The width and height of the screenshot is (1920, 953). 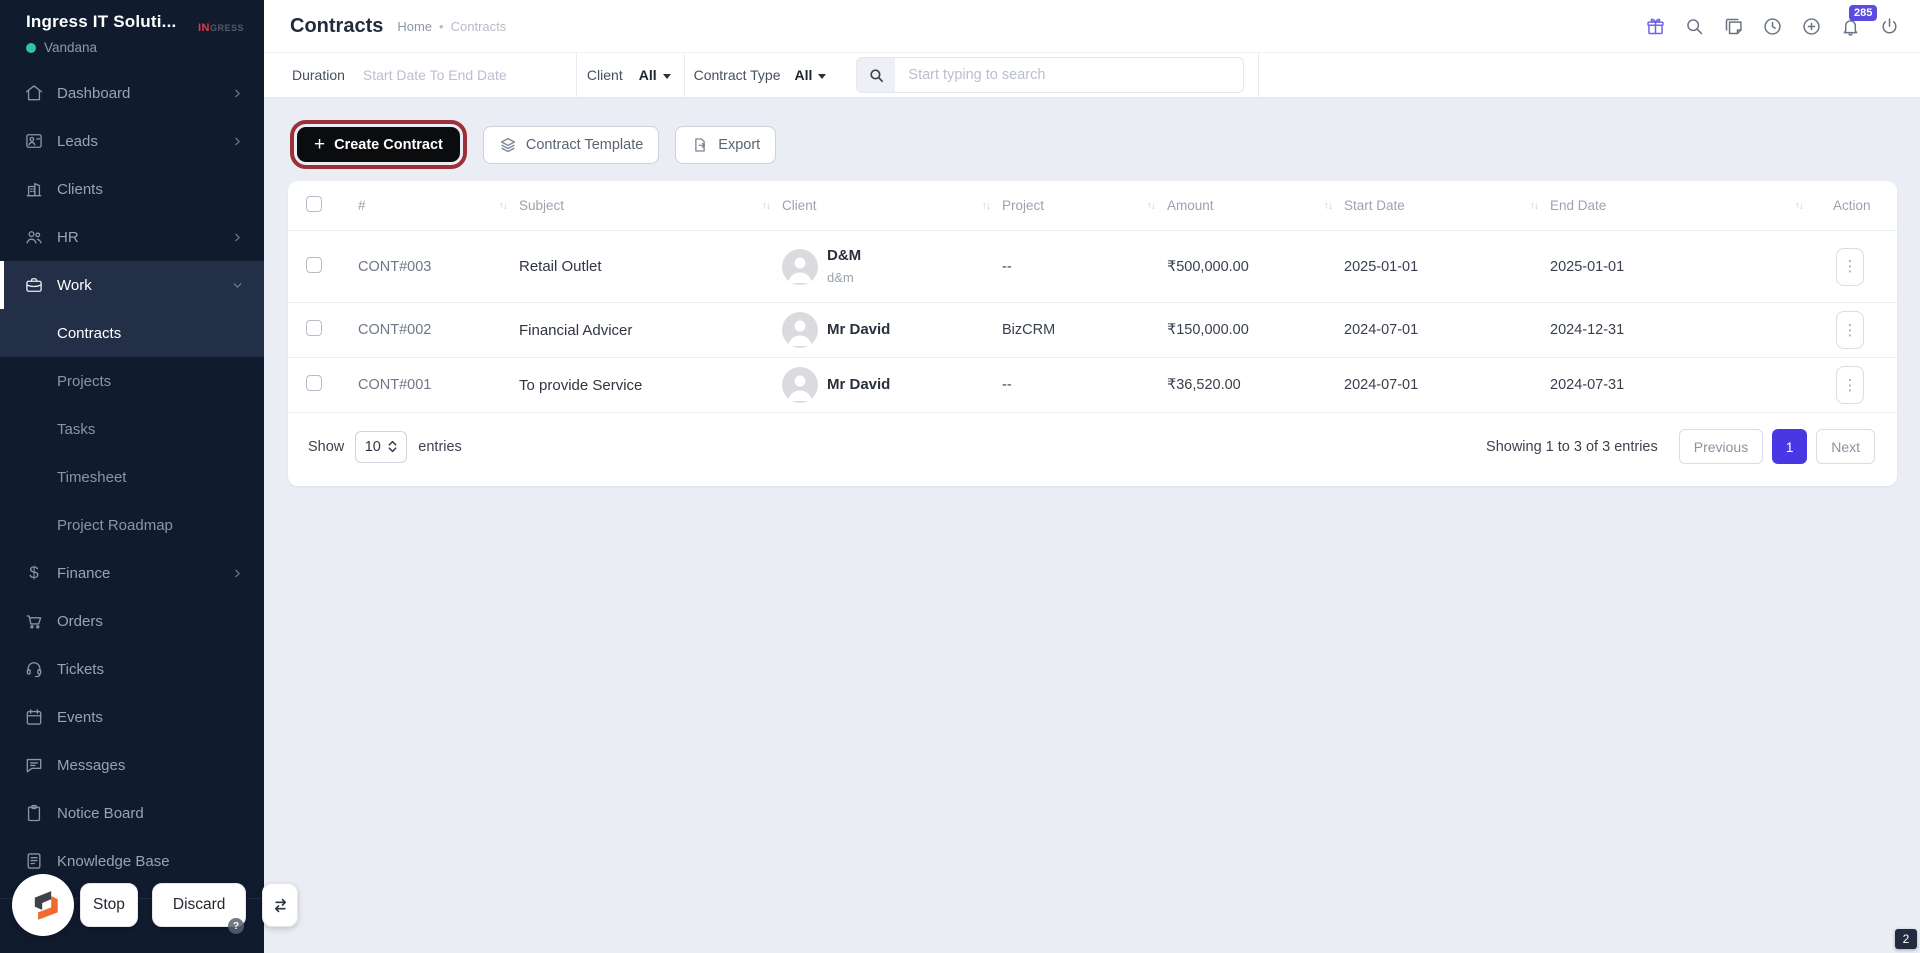 What do you see at coordinates (1190, 205) in the screenshot?
I see `column-header-amount: Amount` at bounding box center [1190, 205].